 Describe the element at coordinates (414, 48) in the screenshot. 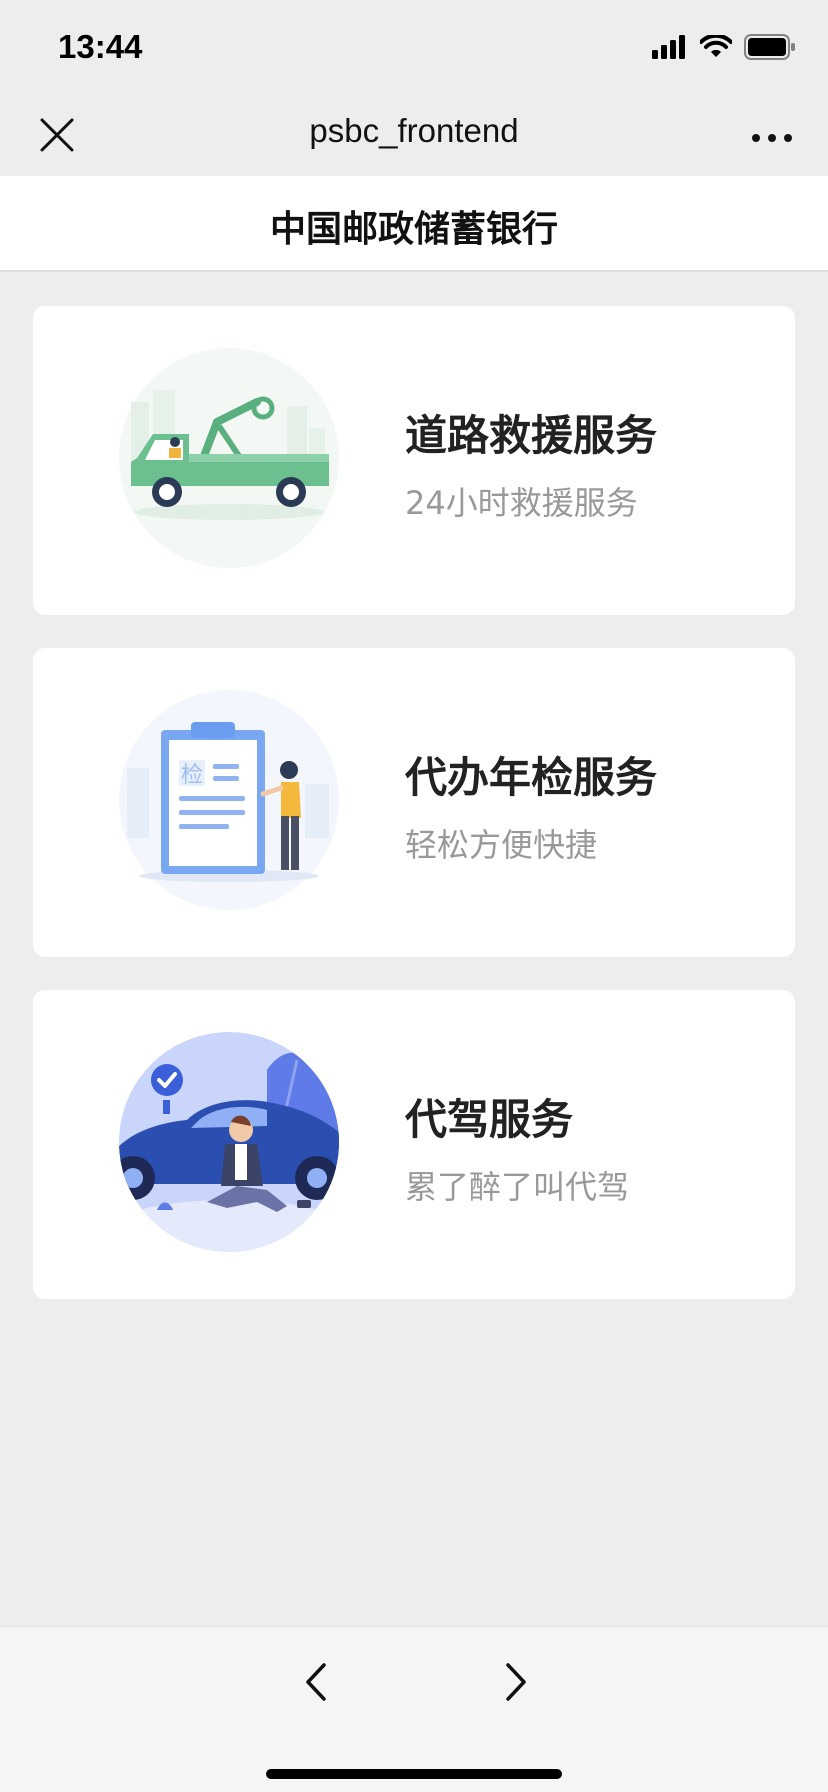

I see `status-bar: 13:44` at that location.